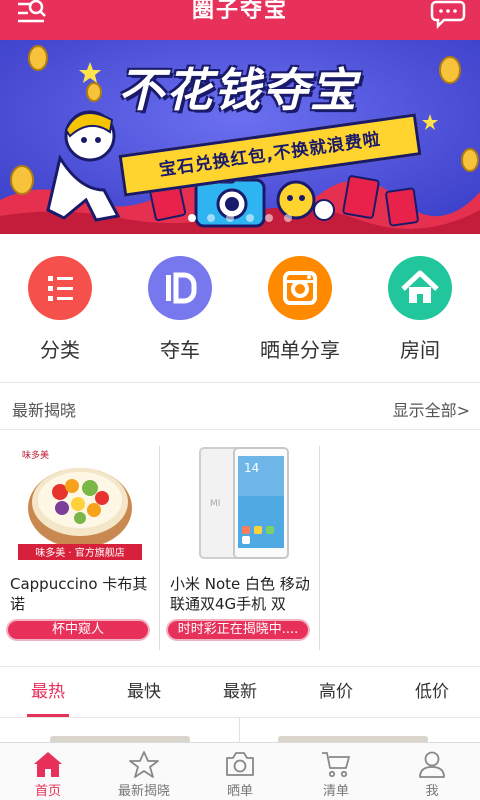 This screenshot has height=800, width=480. I want to click on phone-screen-time: 14, so click(251, 468).